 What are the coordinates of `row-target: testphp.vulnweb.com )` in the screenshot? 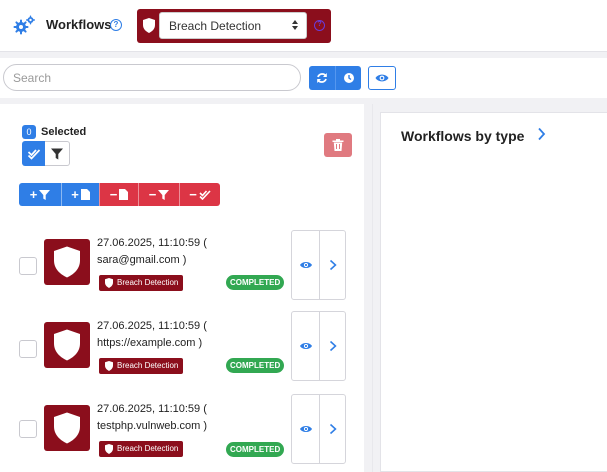 It's located at (152, 426).